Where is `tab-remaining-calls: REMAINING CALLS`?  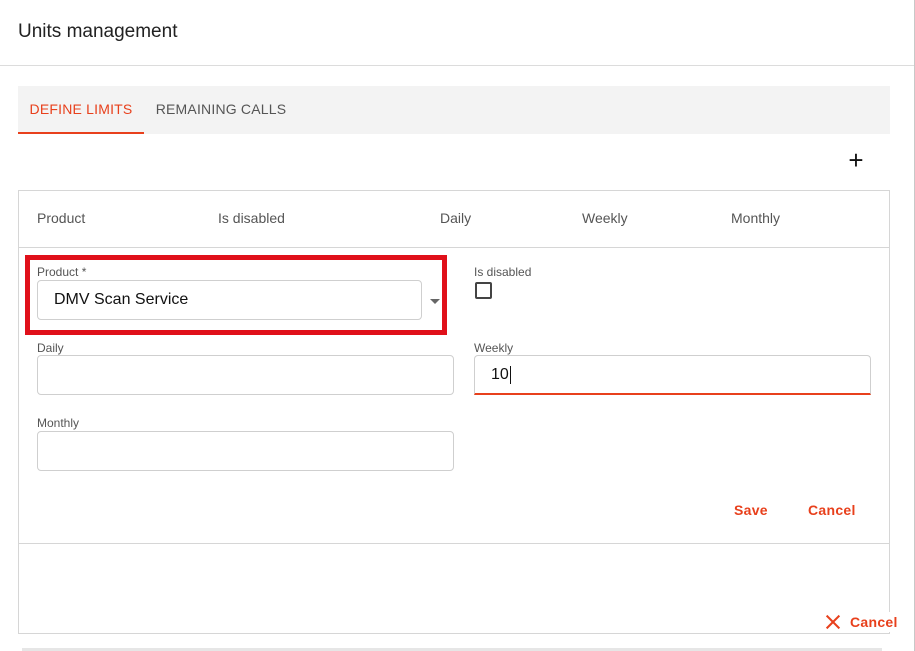
tab-remaining-calls: REMAINING CALLS is located at coordinates (221, 110).